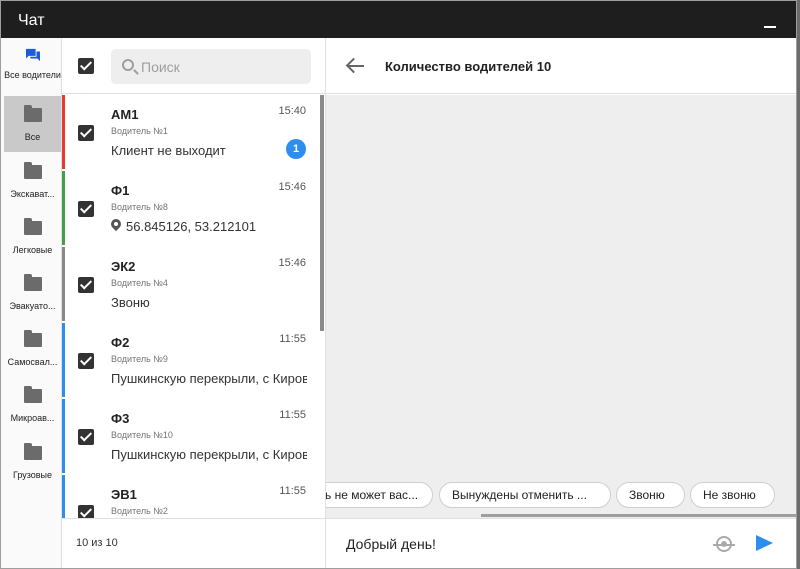  What do you see at coordinates (139, 511) in the screenshot?
I see `driver-label: Водитель №2` at bounding box center [139, 511].